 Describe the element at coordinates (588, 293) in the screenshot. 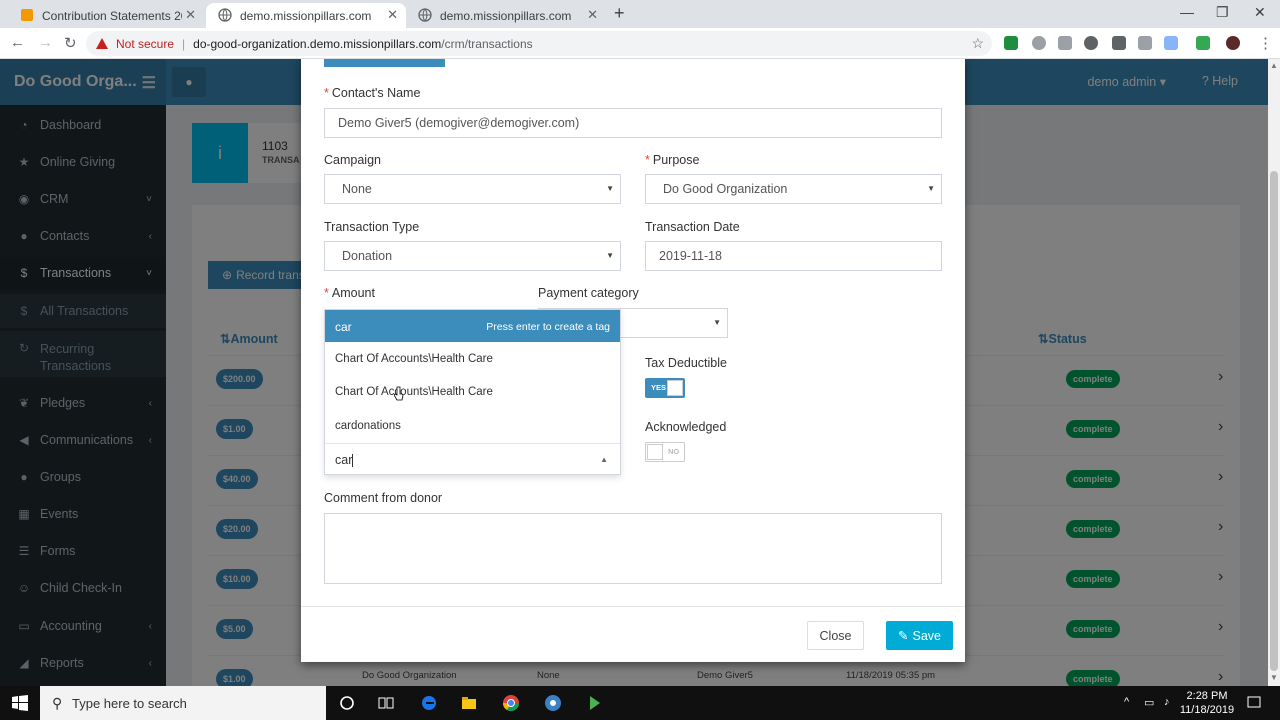

I see `payment-category-label: Payment category` at that location.